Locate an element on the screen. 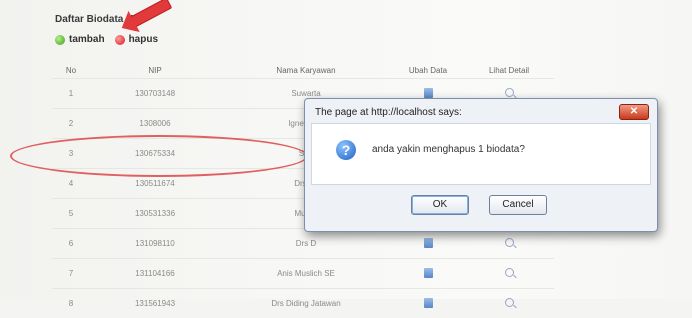  cell-nama: Drs D is located at coordinates (306, 244).